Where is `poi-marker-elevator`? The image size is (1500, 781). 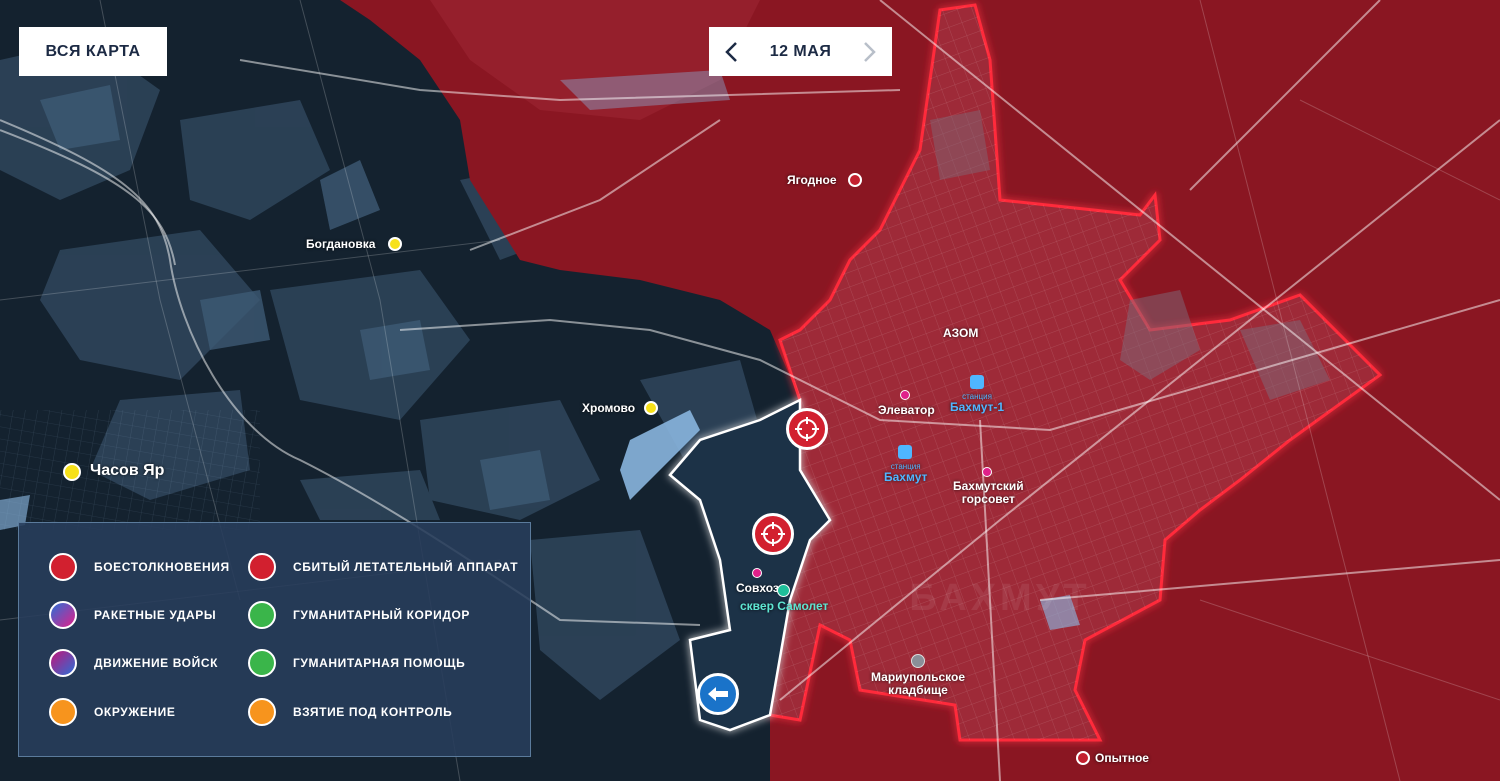 poi-marker-elevator is located at coordinates (905, 395).